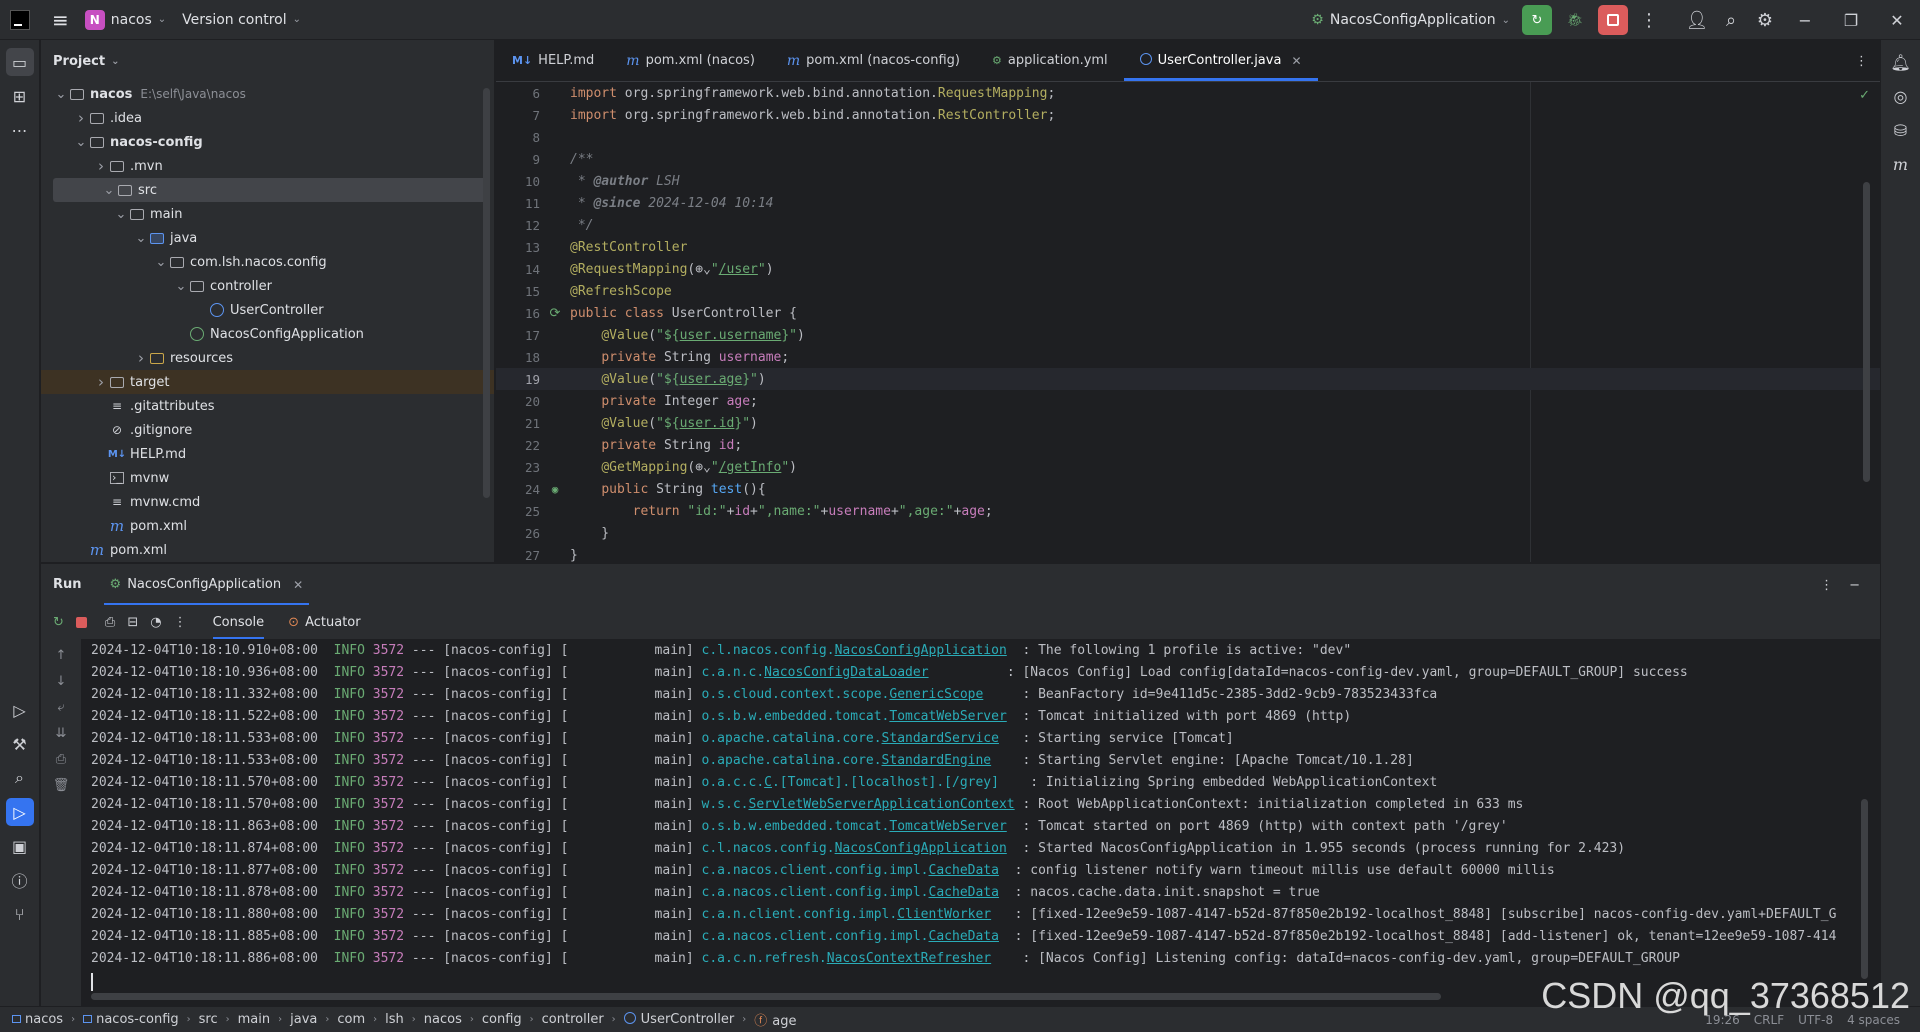  Describe the element at coordinates (19, 812) in the screenshot. I see `run-tool-icon: ▷` at that location.